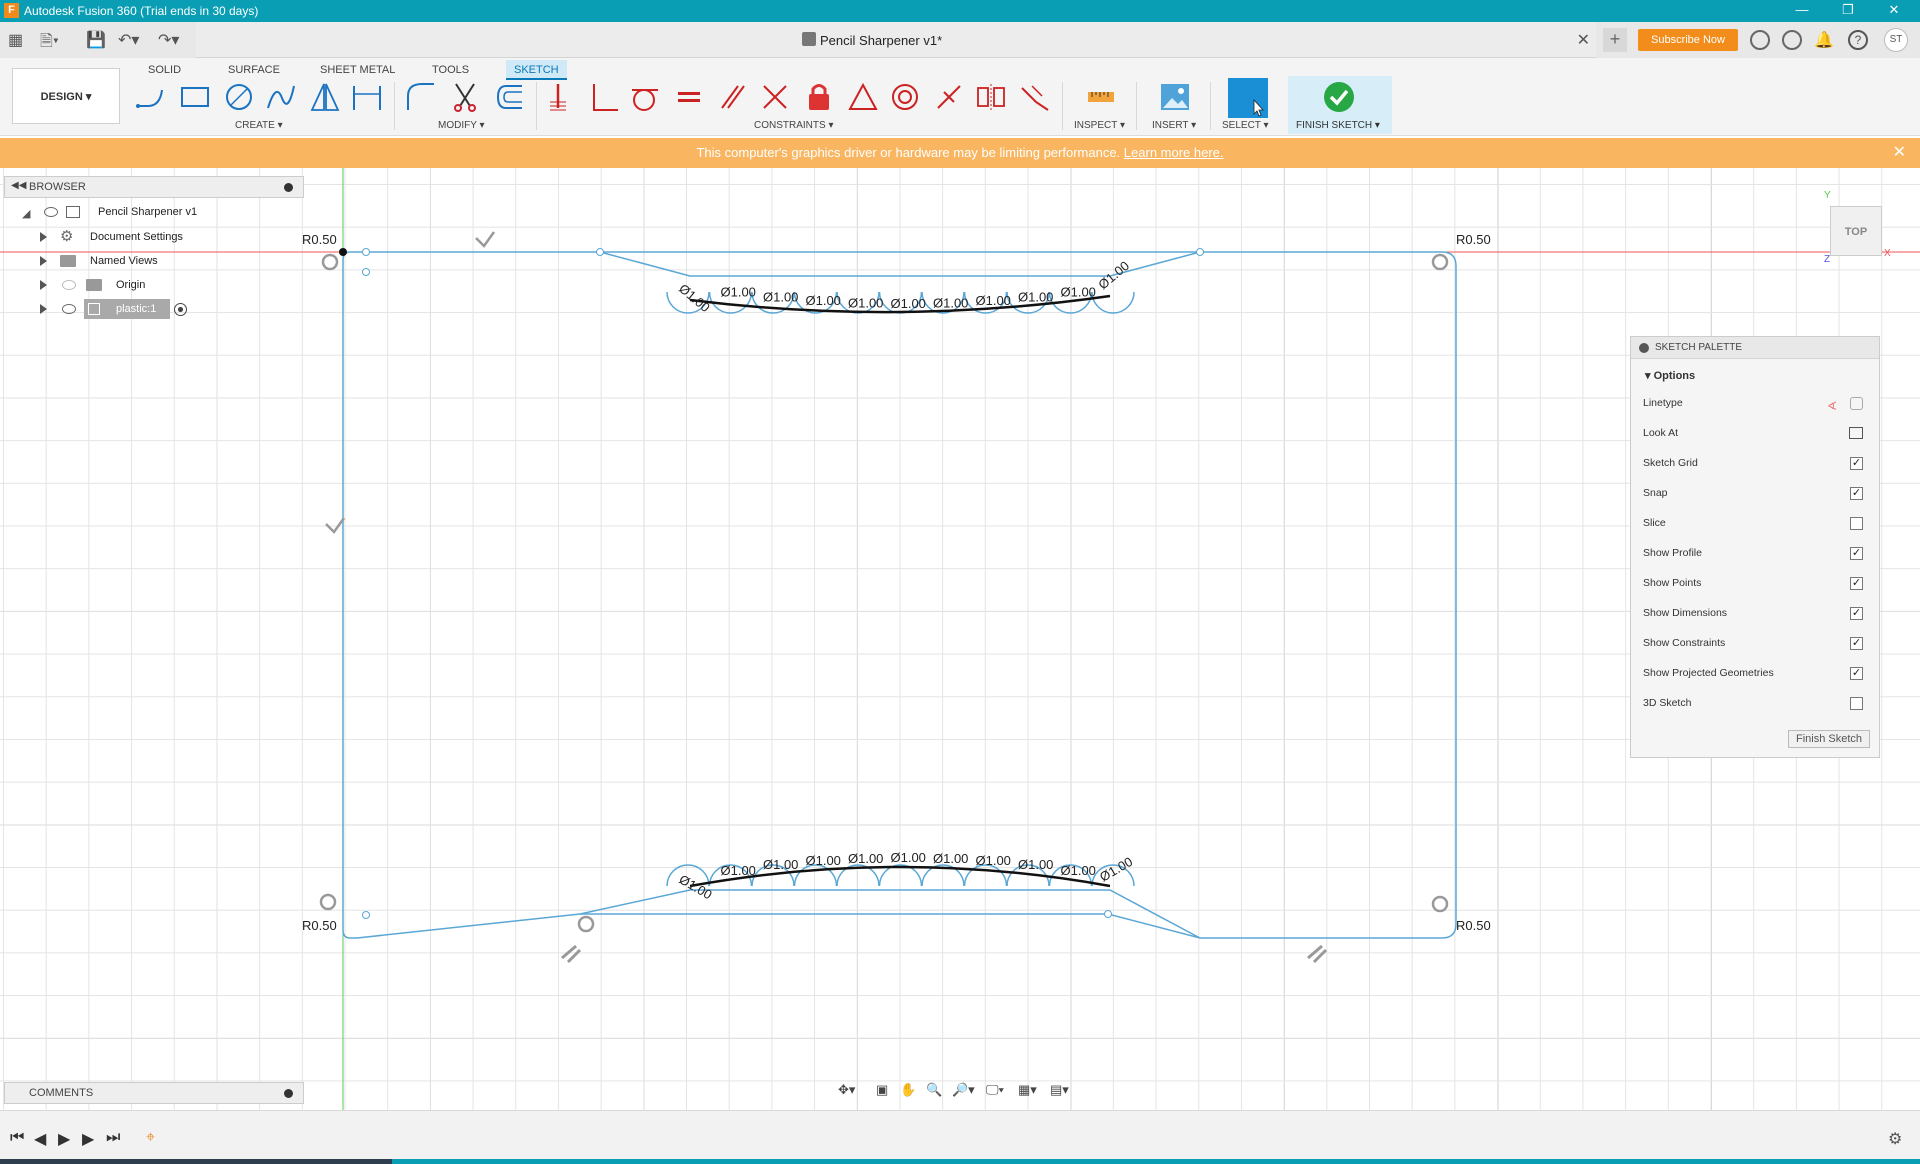 Image resolution: width=1920 pixels, height=1164 pixels. I want to click on look-at-icon, so click(1856, 433).